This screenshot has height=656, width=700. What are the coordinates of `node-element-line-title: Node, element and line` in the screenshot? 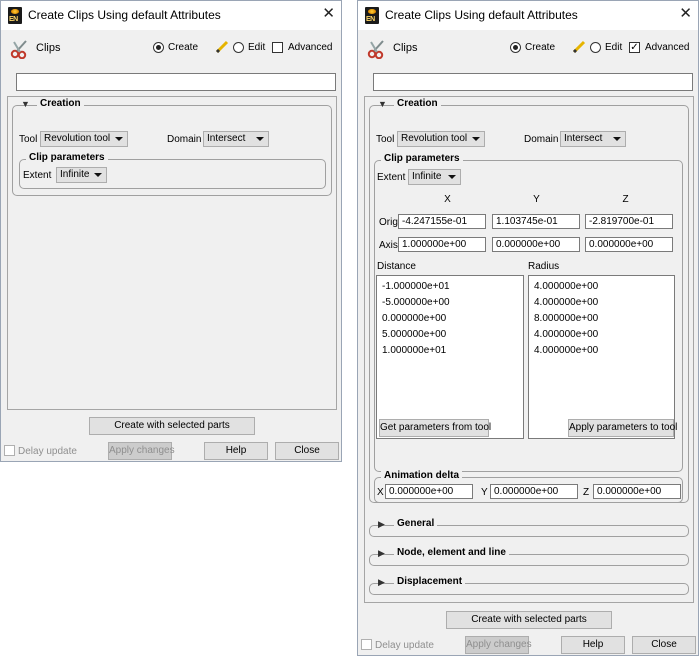 It's located at (451, 552).